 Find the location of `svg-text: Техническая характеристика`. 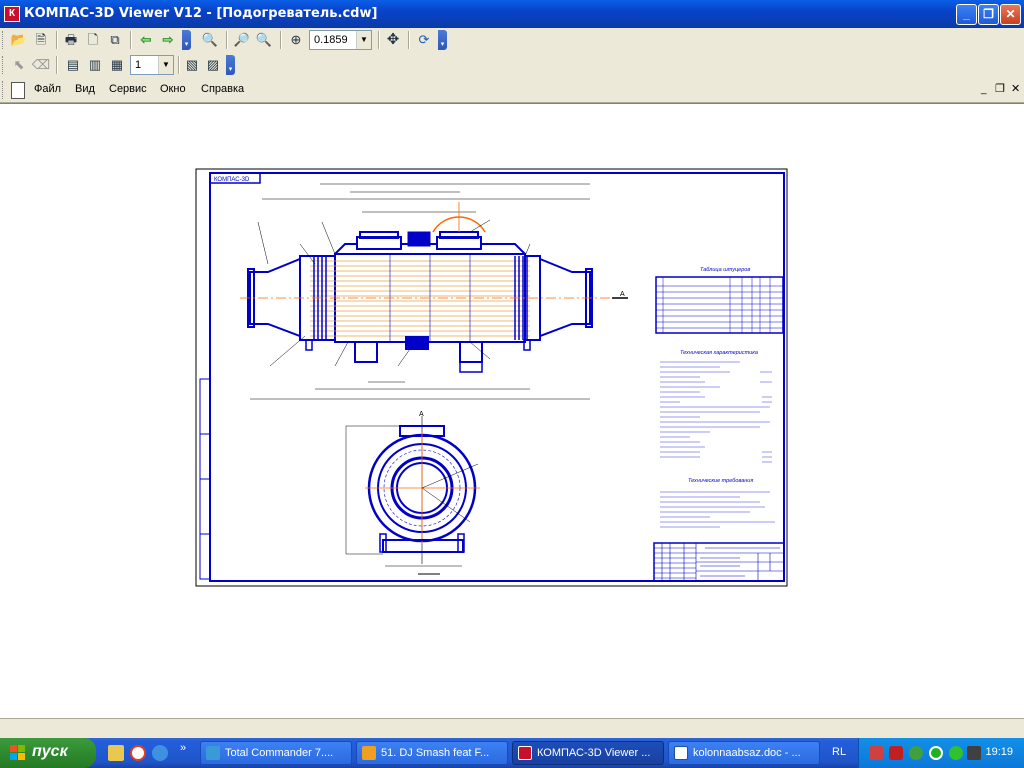

svg-text: Техническая характеристика is located at coordinates (719, 353).